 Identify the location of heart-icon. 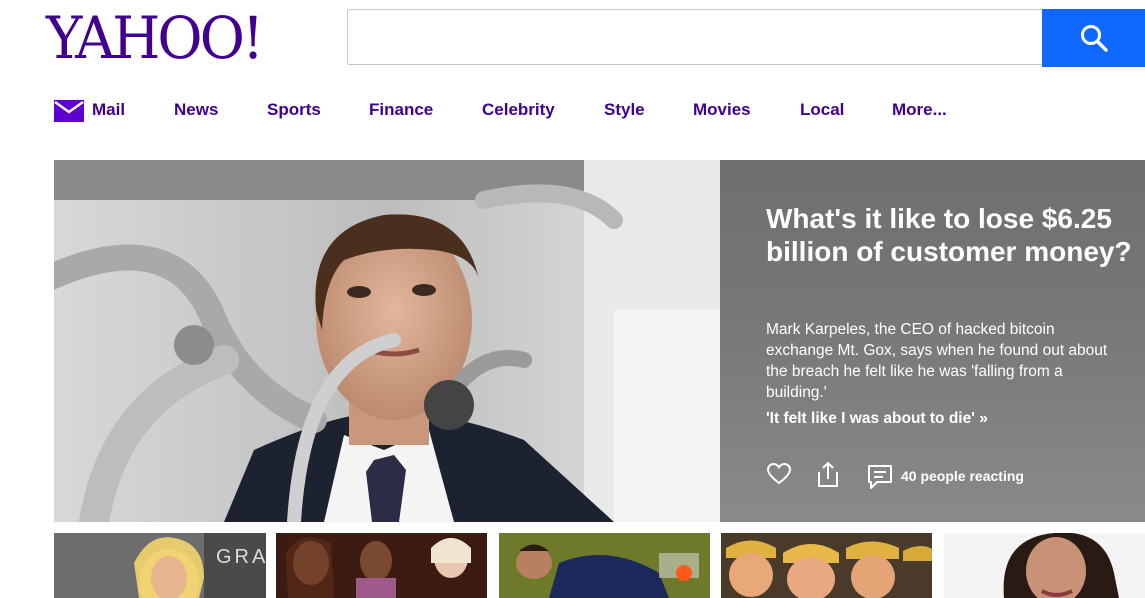
(779, 474).